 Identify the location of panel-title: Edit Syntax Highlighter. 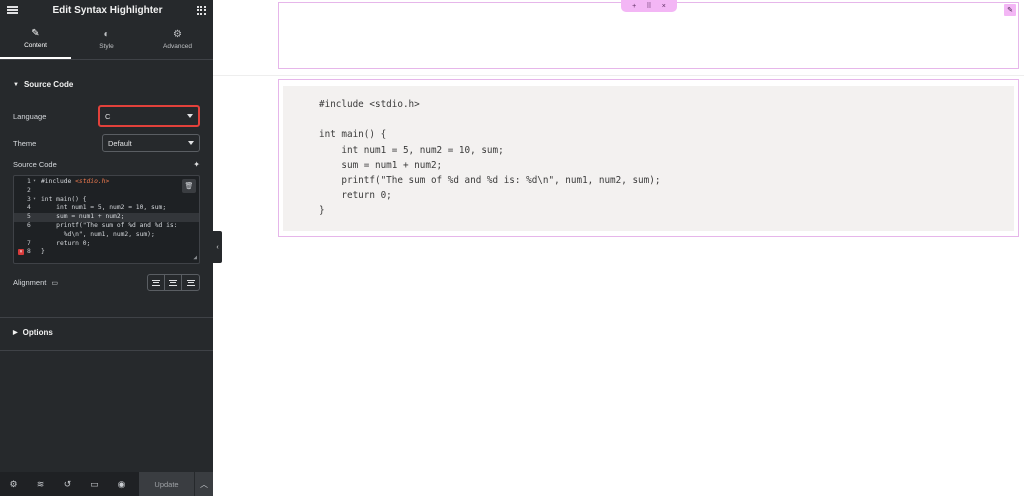
(107, 10).